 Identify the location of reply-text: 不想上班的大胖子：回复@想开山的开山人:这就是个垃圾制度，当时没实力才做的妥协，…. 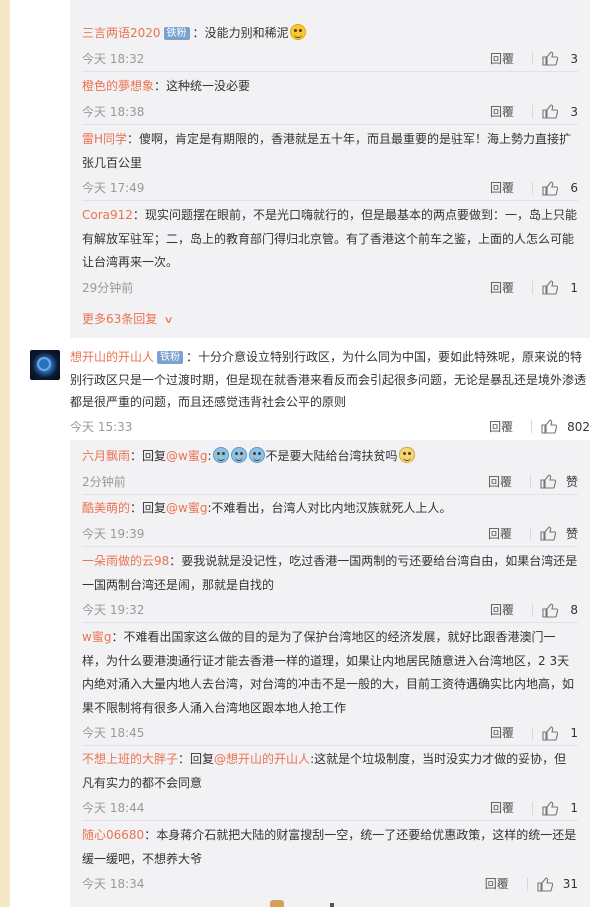
(324, 771).